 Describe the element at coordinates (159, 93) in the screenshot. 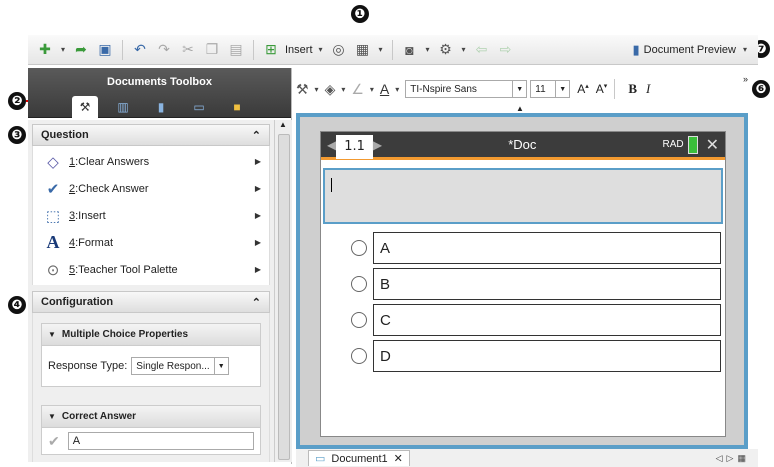

I see `toolbox-header: Documents Toolbox ⚒ ▥ ▮ ▭ ■` at that location.